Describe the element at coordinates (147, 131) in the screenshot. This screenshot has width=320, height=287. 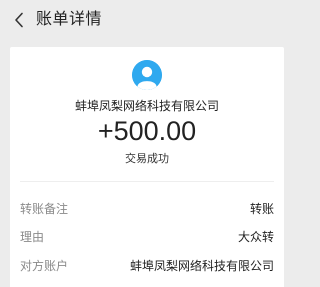
I see `transaction-amount: +500.00` at that location.